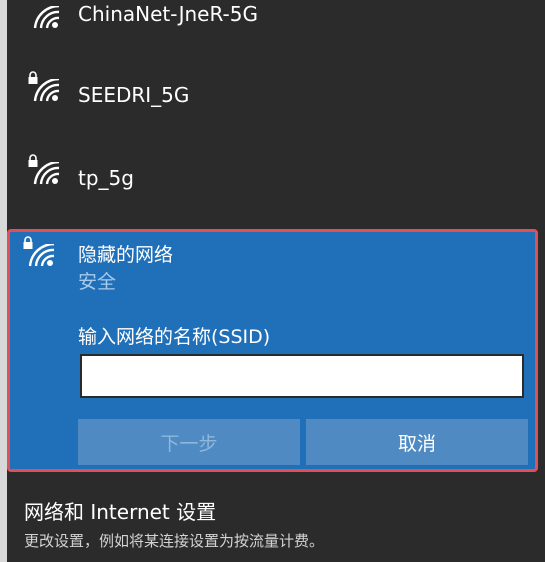 The width and height of the screenshot is (545, 562). What do you see at coordinates (126, 255) in the screenshot?
I see `hidden-network-title: 隐藏的网络` at bounding box center [126, 255].